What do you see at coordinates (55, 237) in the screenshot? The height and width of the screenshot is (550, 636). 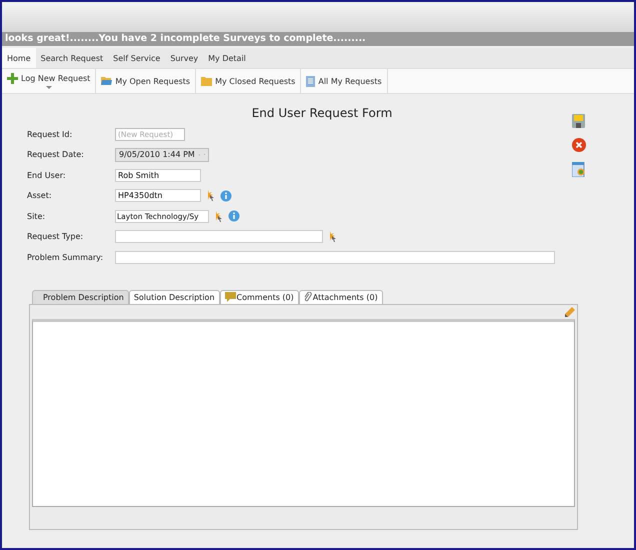 I see `field-label: Request Type:` at bounding box center [55, 237].